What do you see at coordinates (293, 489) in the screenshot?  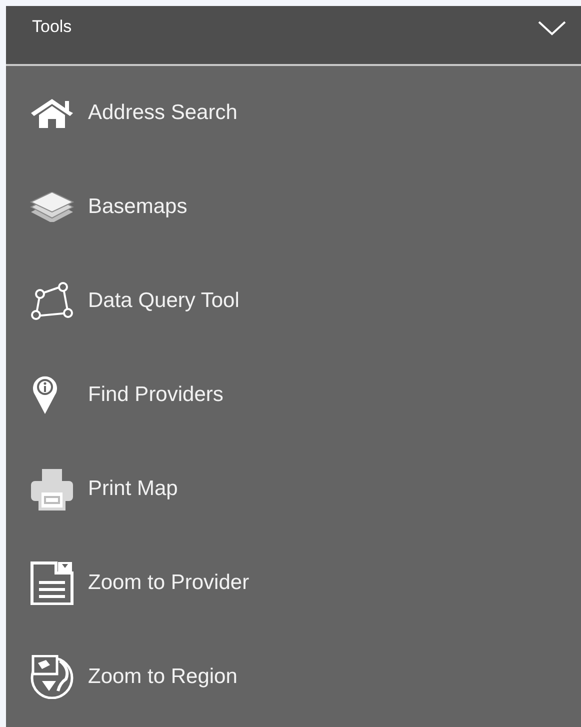 I see `tool-item: Print Map` at bounding box center [293, 489].